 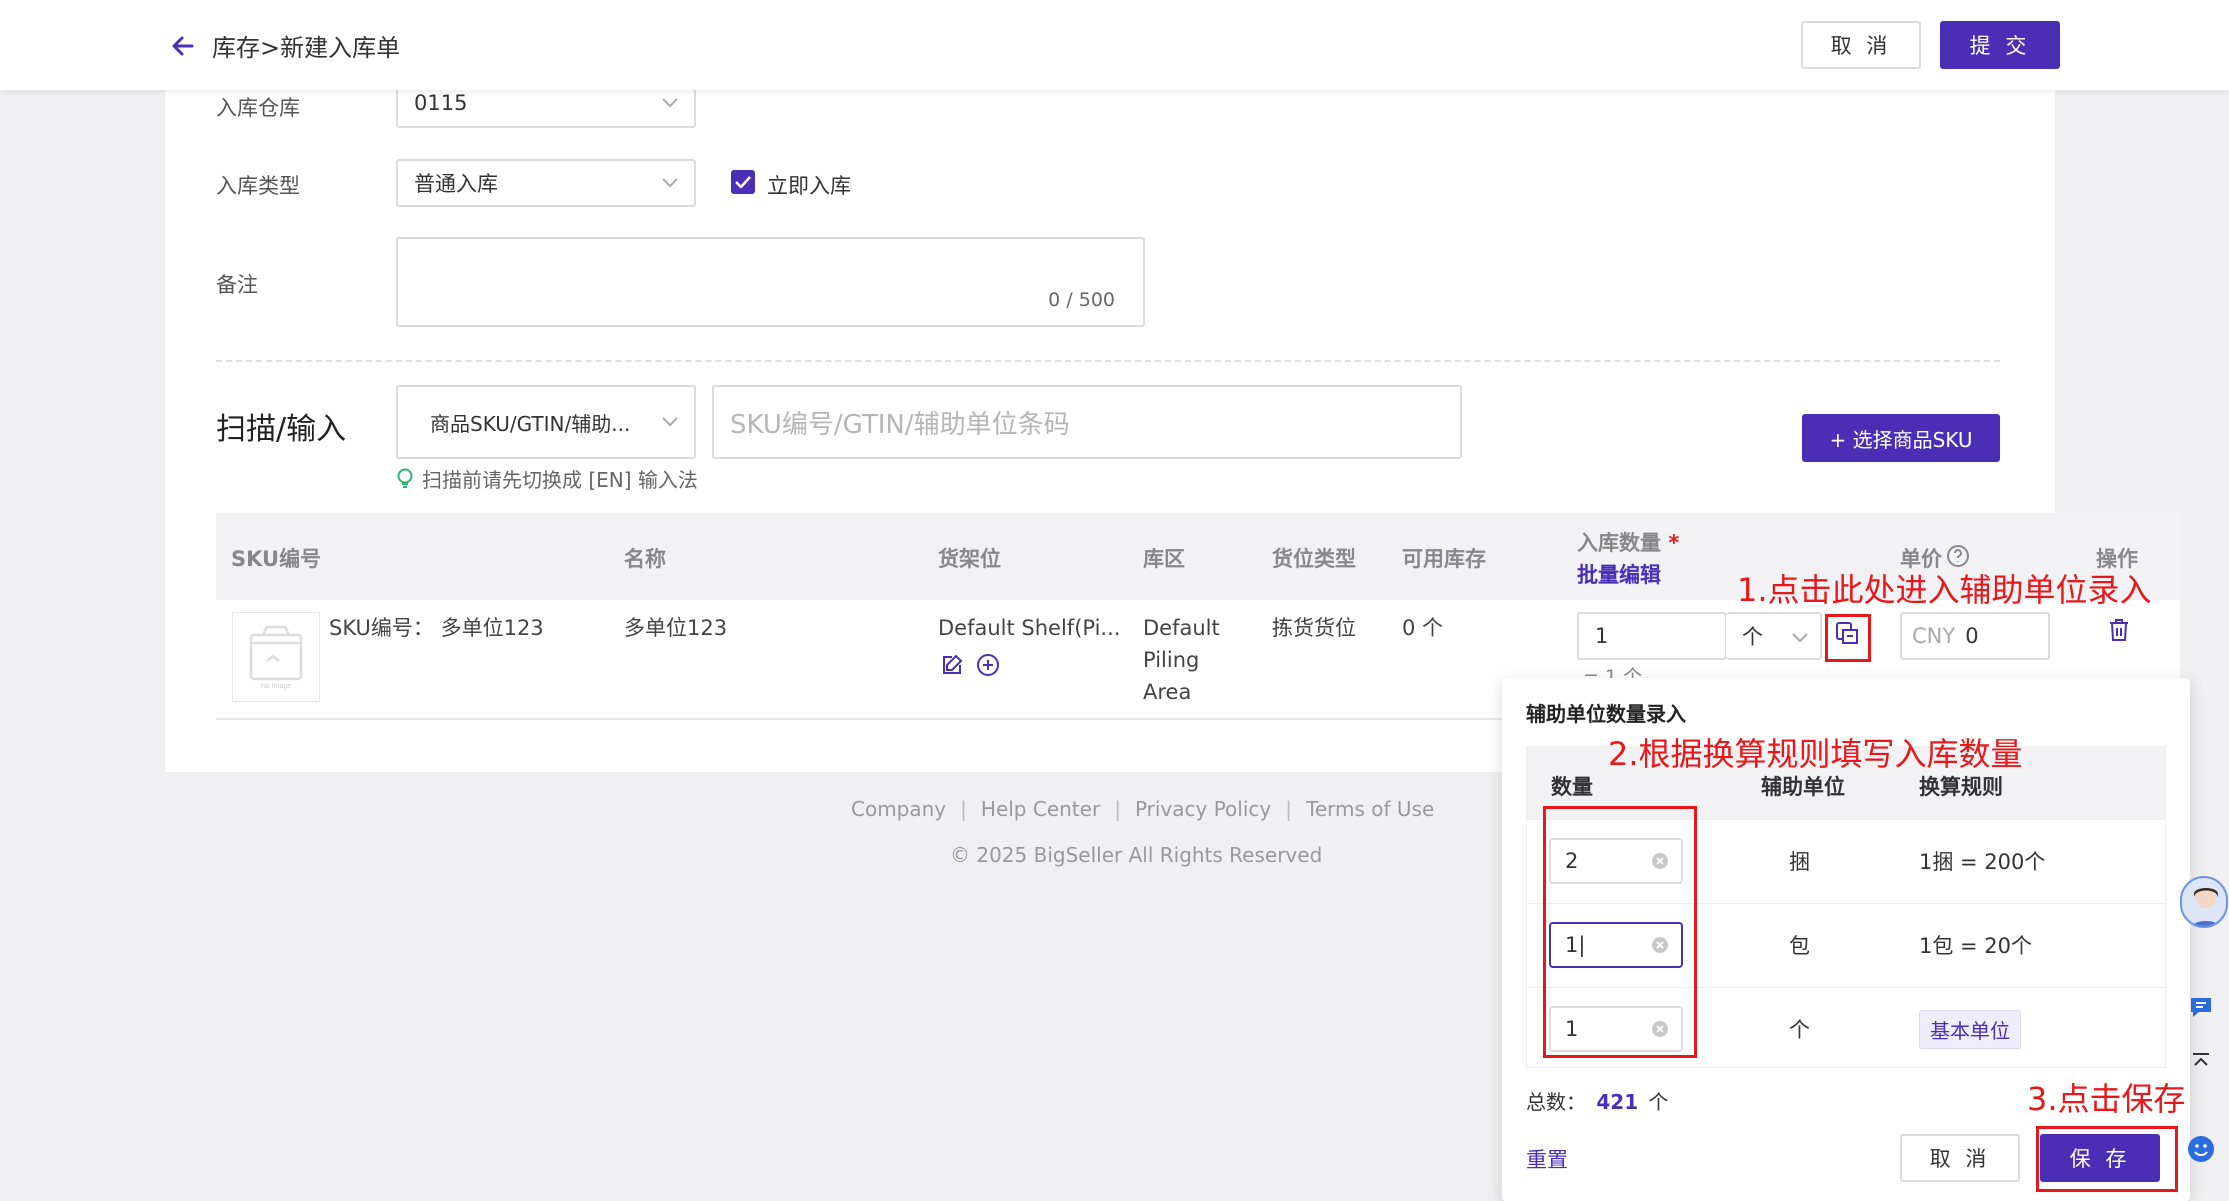 What do you see at coordinates (456, 184) in the screenshot?
I see `type-value: 普通入库` at bounding box center [456, 184].